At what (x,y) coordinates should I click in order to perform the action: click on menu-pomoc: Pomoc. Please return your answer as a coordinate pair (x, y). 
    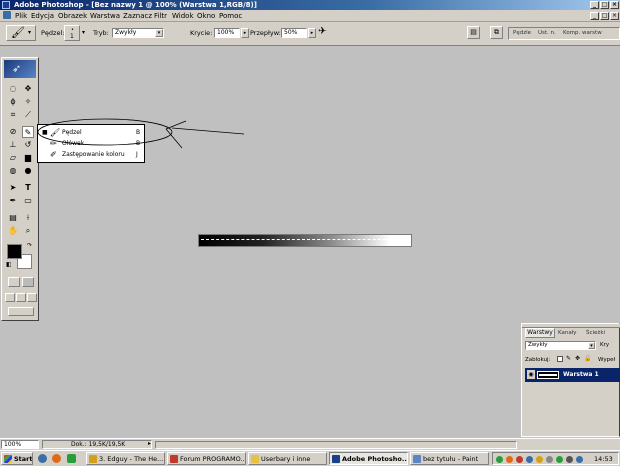
    Looking at the image, I should click on (230, 16).